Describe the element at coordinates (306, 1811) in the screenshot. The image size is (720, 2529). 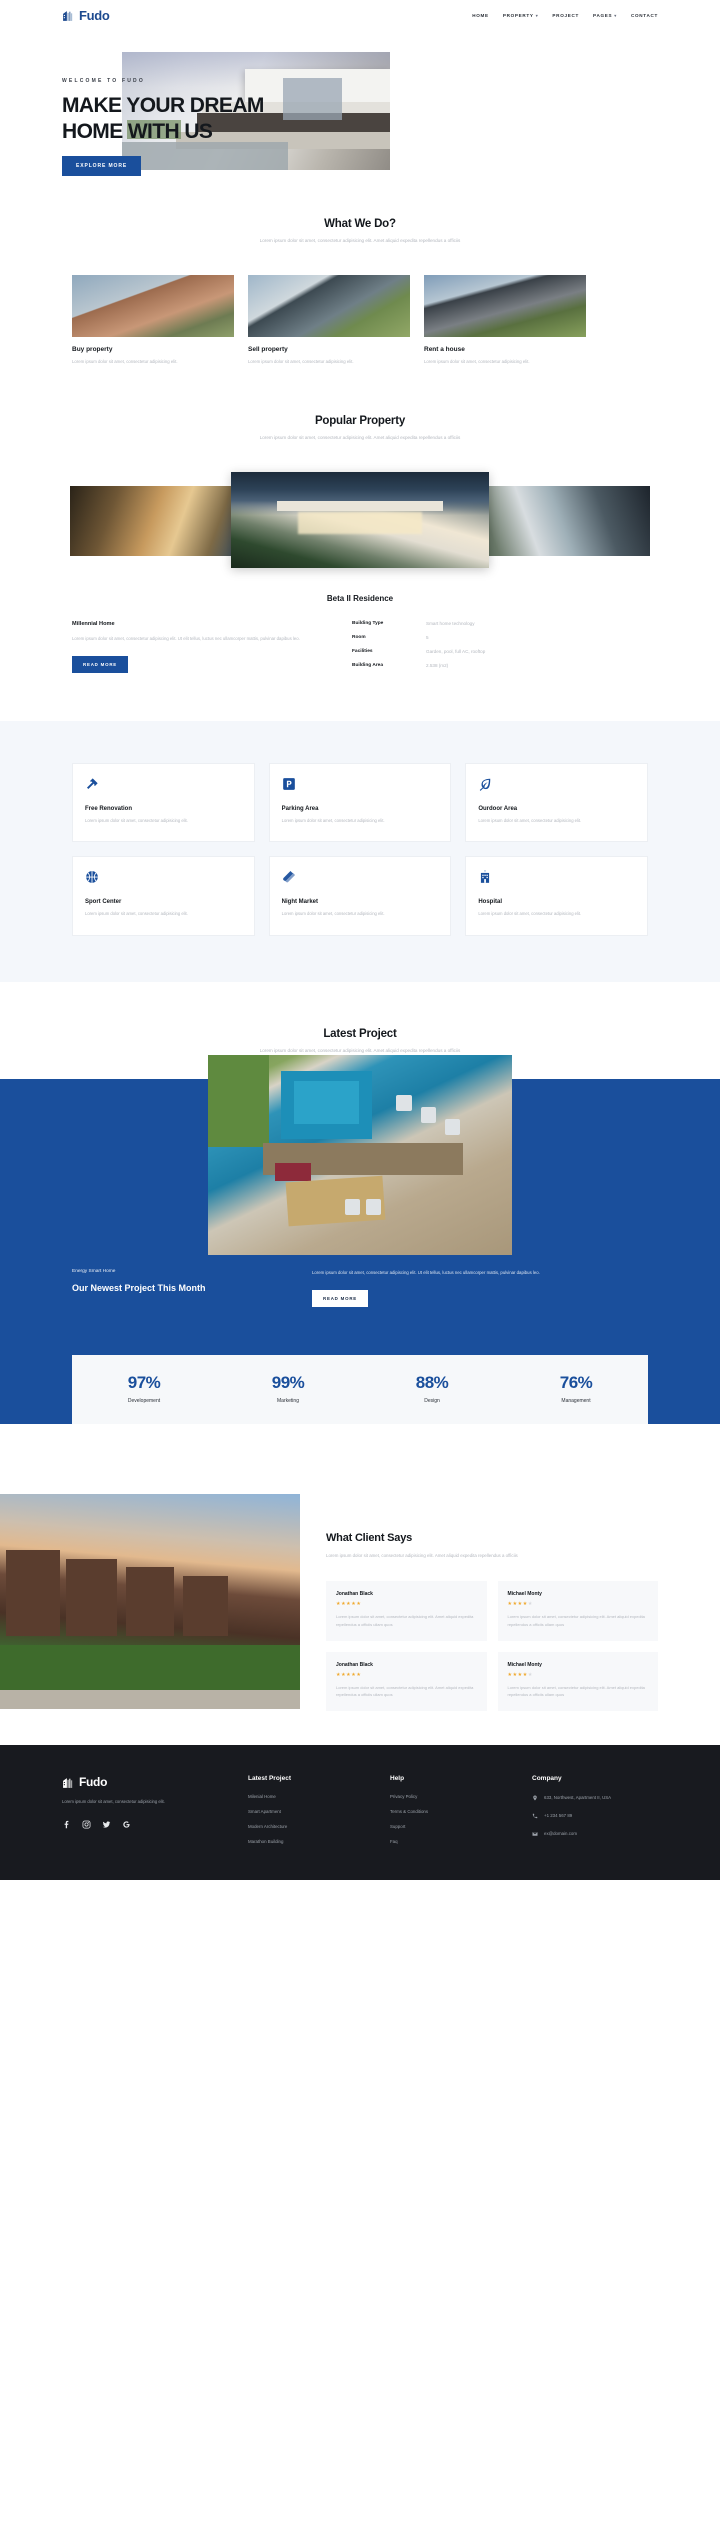
I see `footer-link: Smart Apartment` at that location.